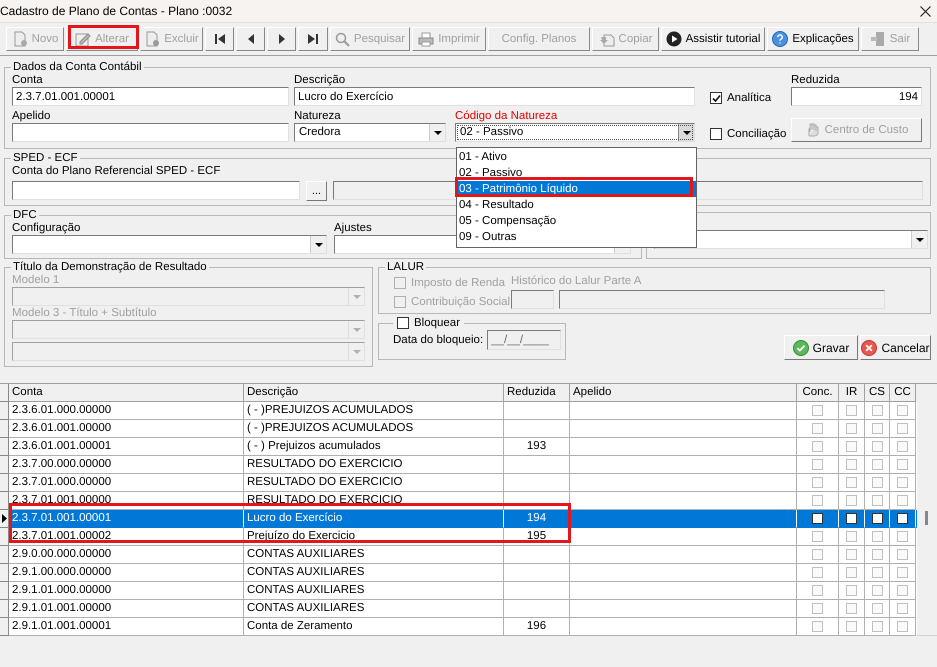  I want to click on field-label: Modelo 3 - Título + Subtítulo, so click(84, 313).